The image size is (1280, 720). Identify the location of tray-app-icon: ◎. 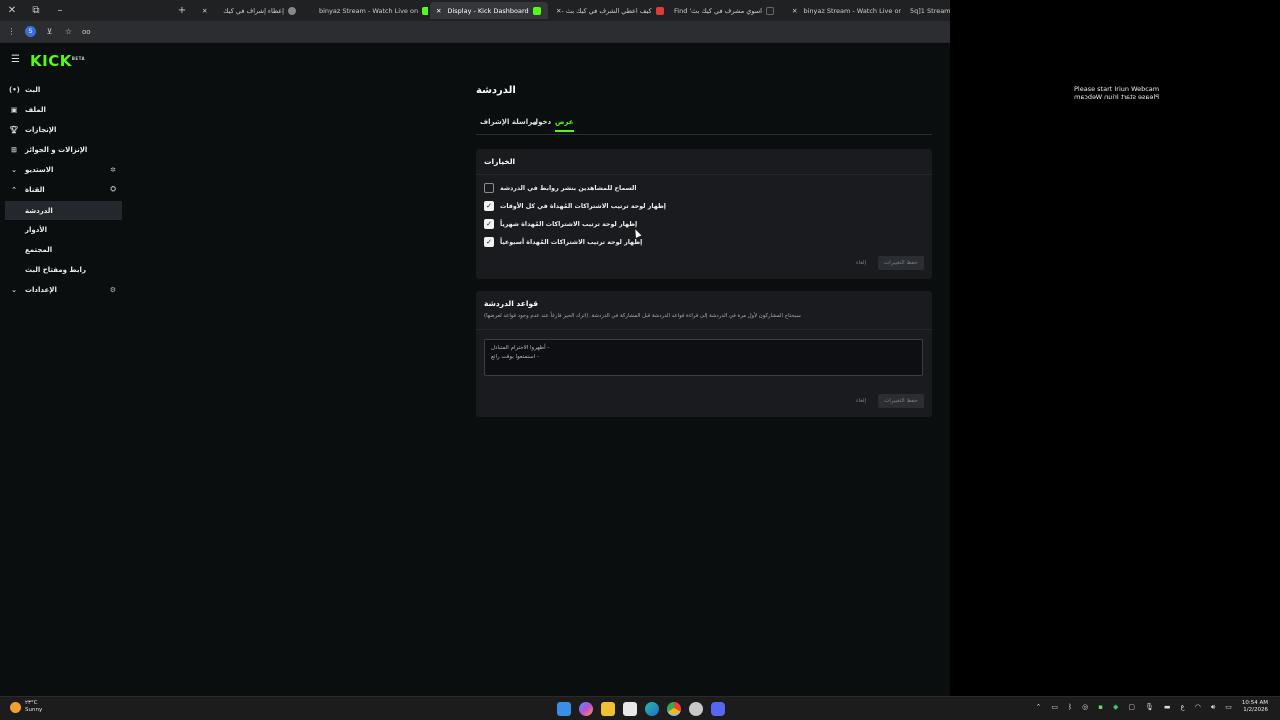
(1085, 707).